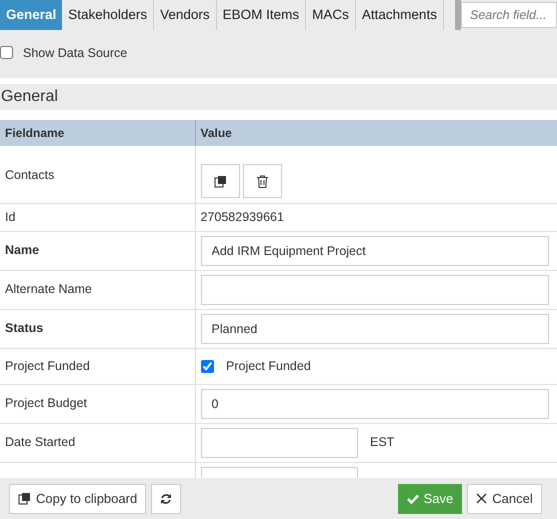 This screenshot has width=557, height=519. I want to click on refresh-button, so click(166, 499).